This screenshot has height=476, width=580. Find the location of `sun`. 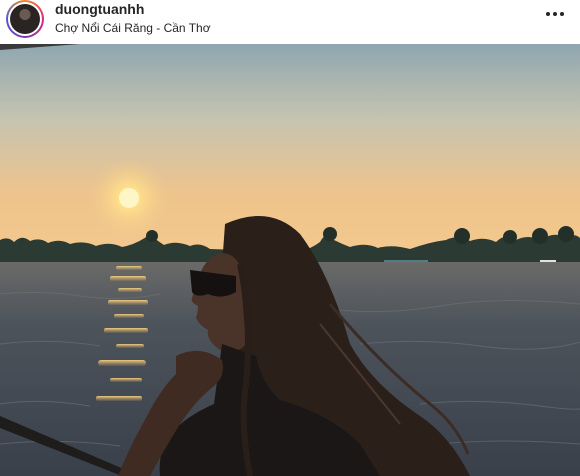

sun is located at coordinates (129, 198).